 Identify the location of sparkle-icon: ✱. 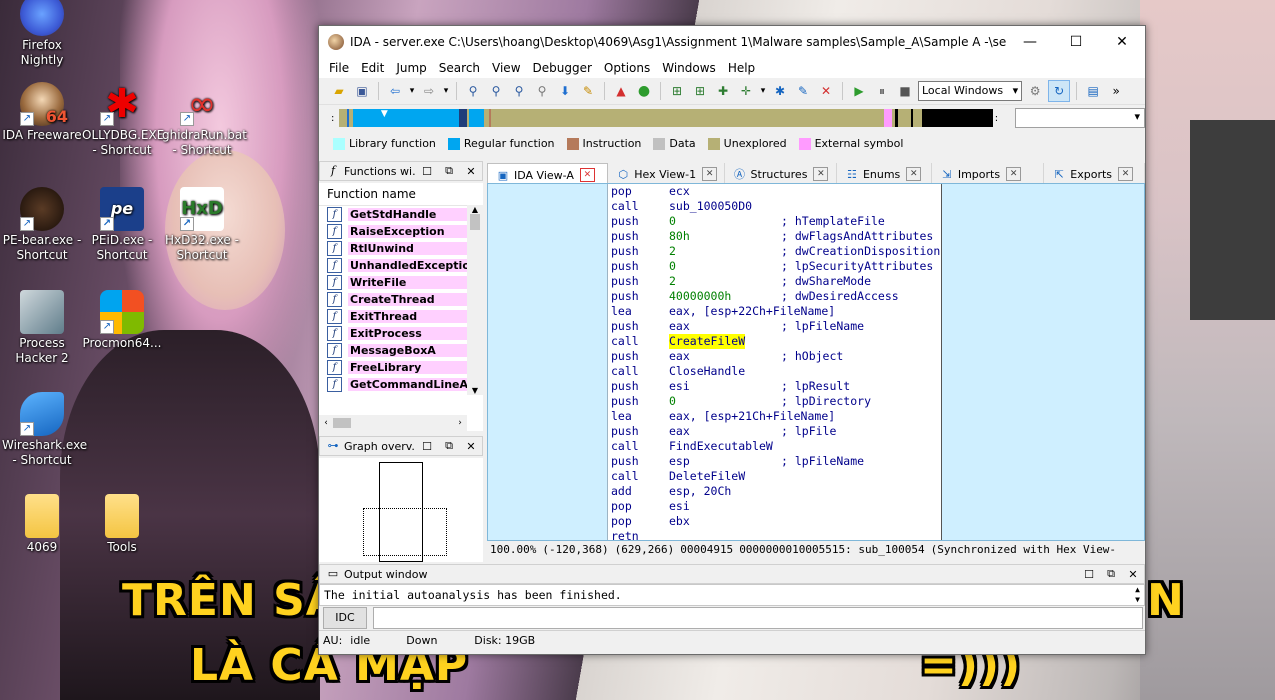
(780, 91).